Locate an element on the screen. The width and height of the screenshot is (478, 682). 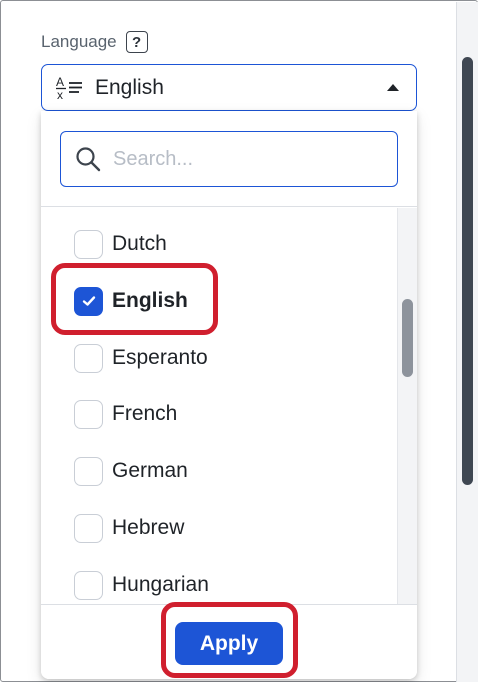
list-item-hungarian: Hungarian is located at coordinates (141, 585).